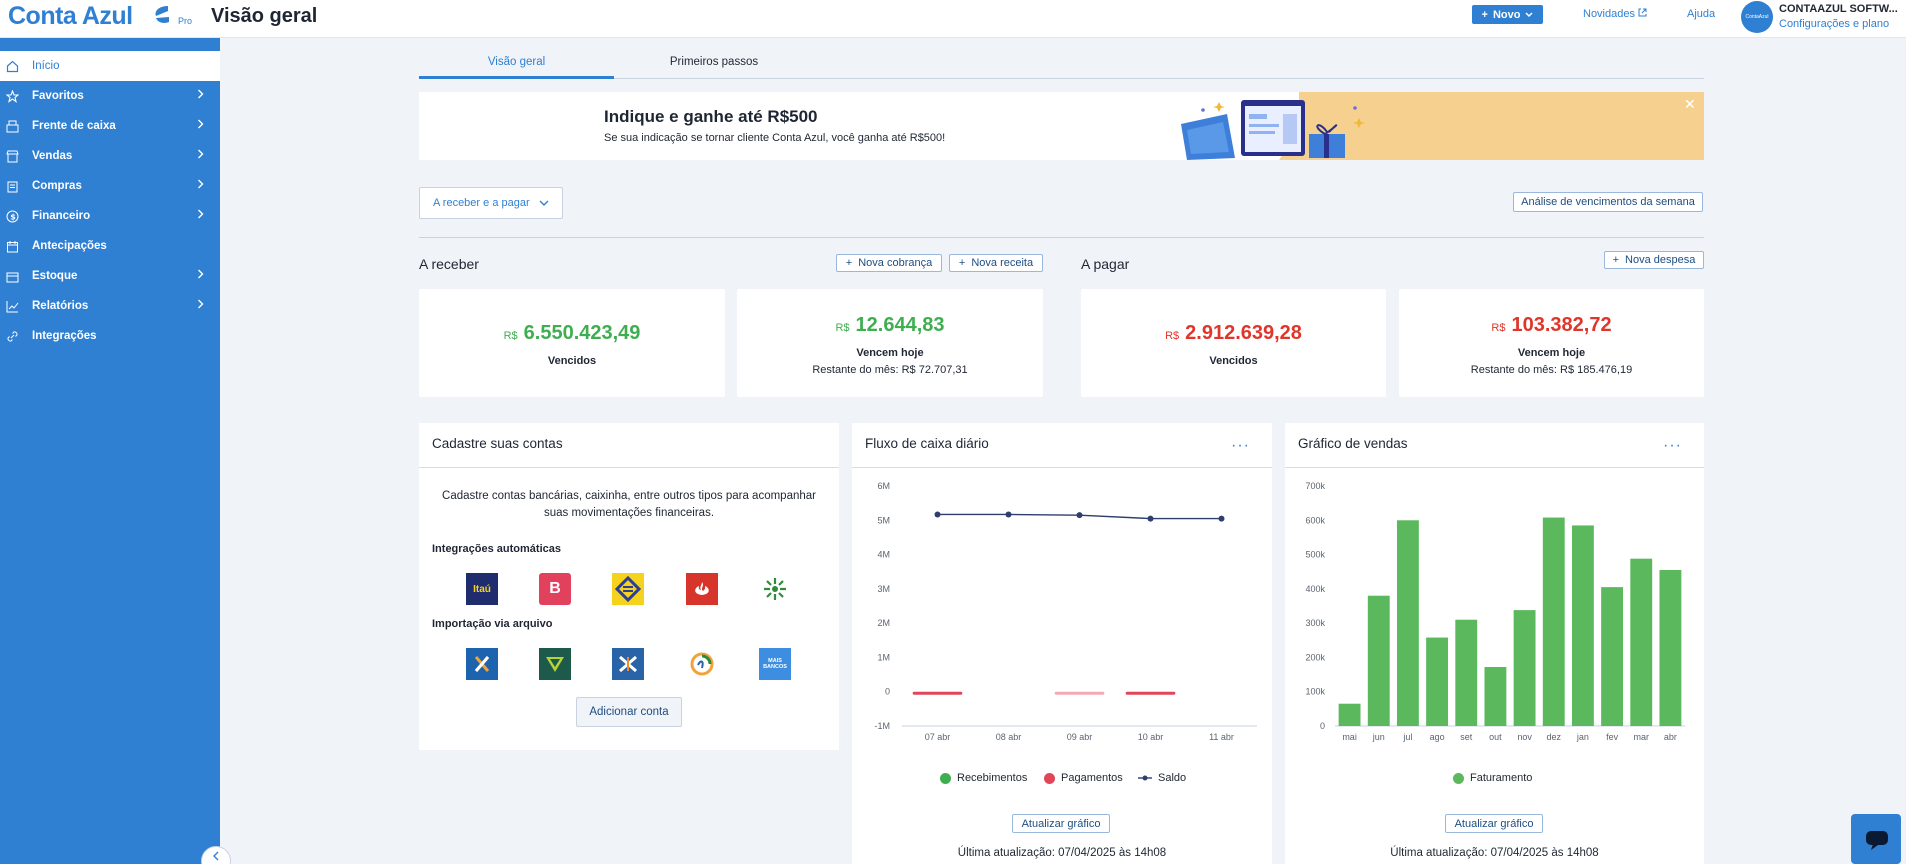 This screenshot has height=864, width=1906. Describe the element at coordinates (110, 336) in the screenshot. I see `sidebar-item-integracoes: Integrações` at that location.